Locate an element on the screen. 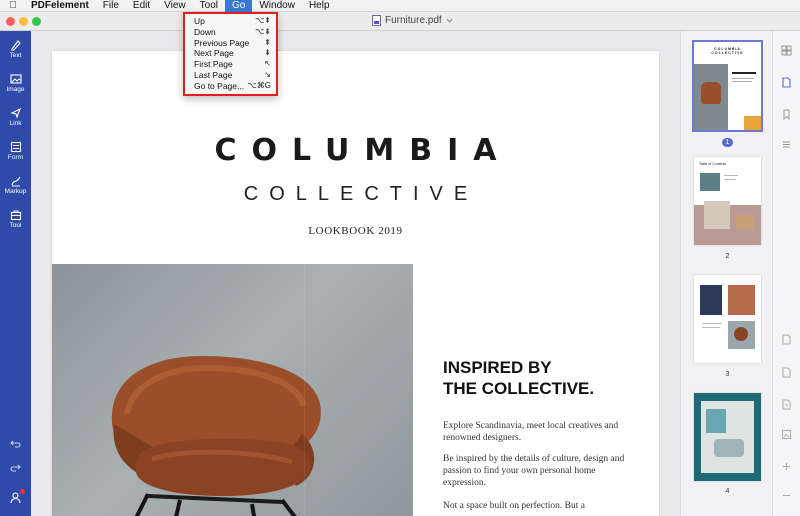 The height and width of the screenshot is (516, 800). thumb-1-title: COLUMBIA COLLECTIVE is located at coordinates (727, 51).